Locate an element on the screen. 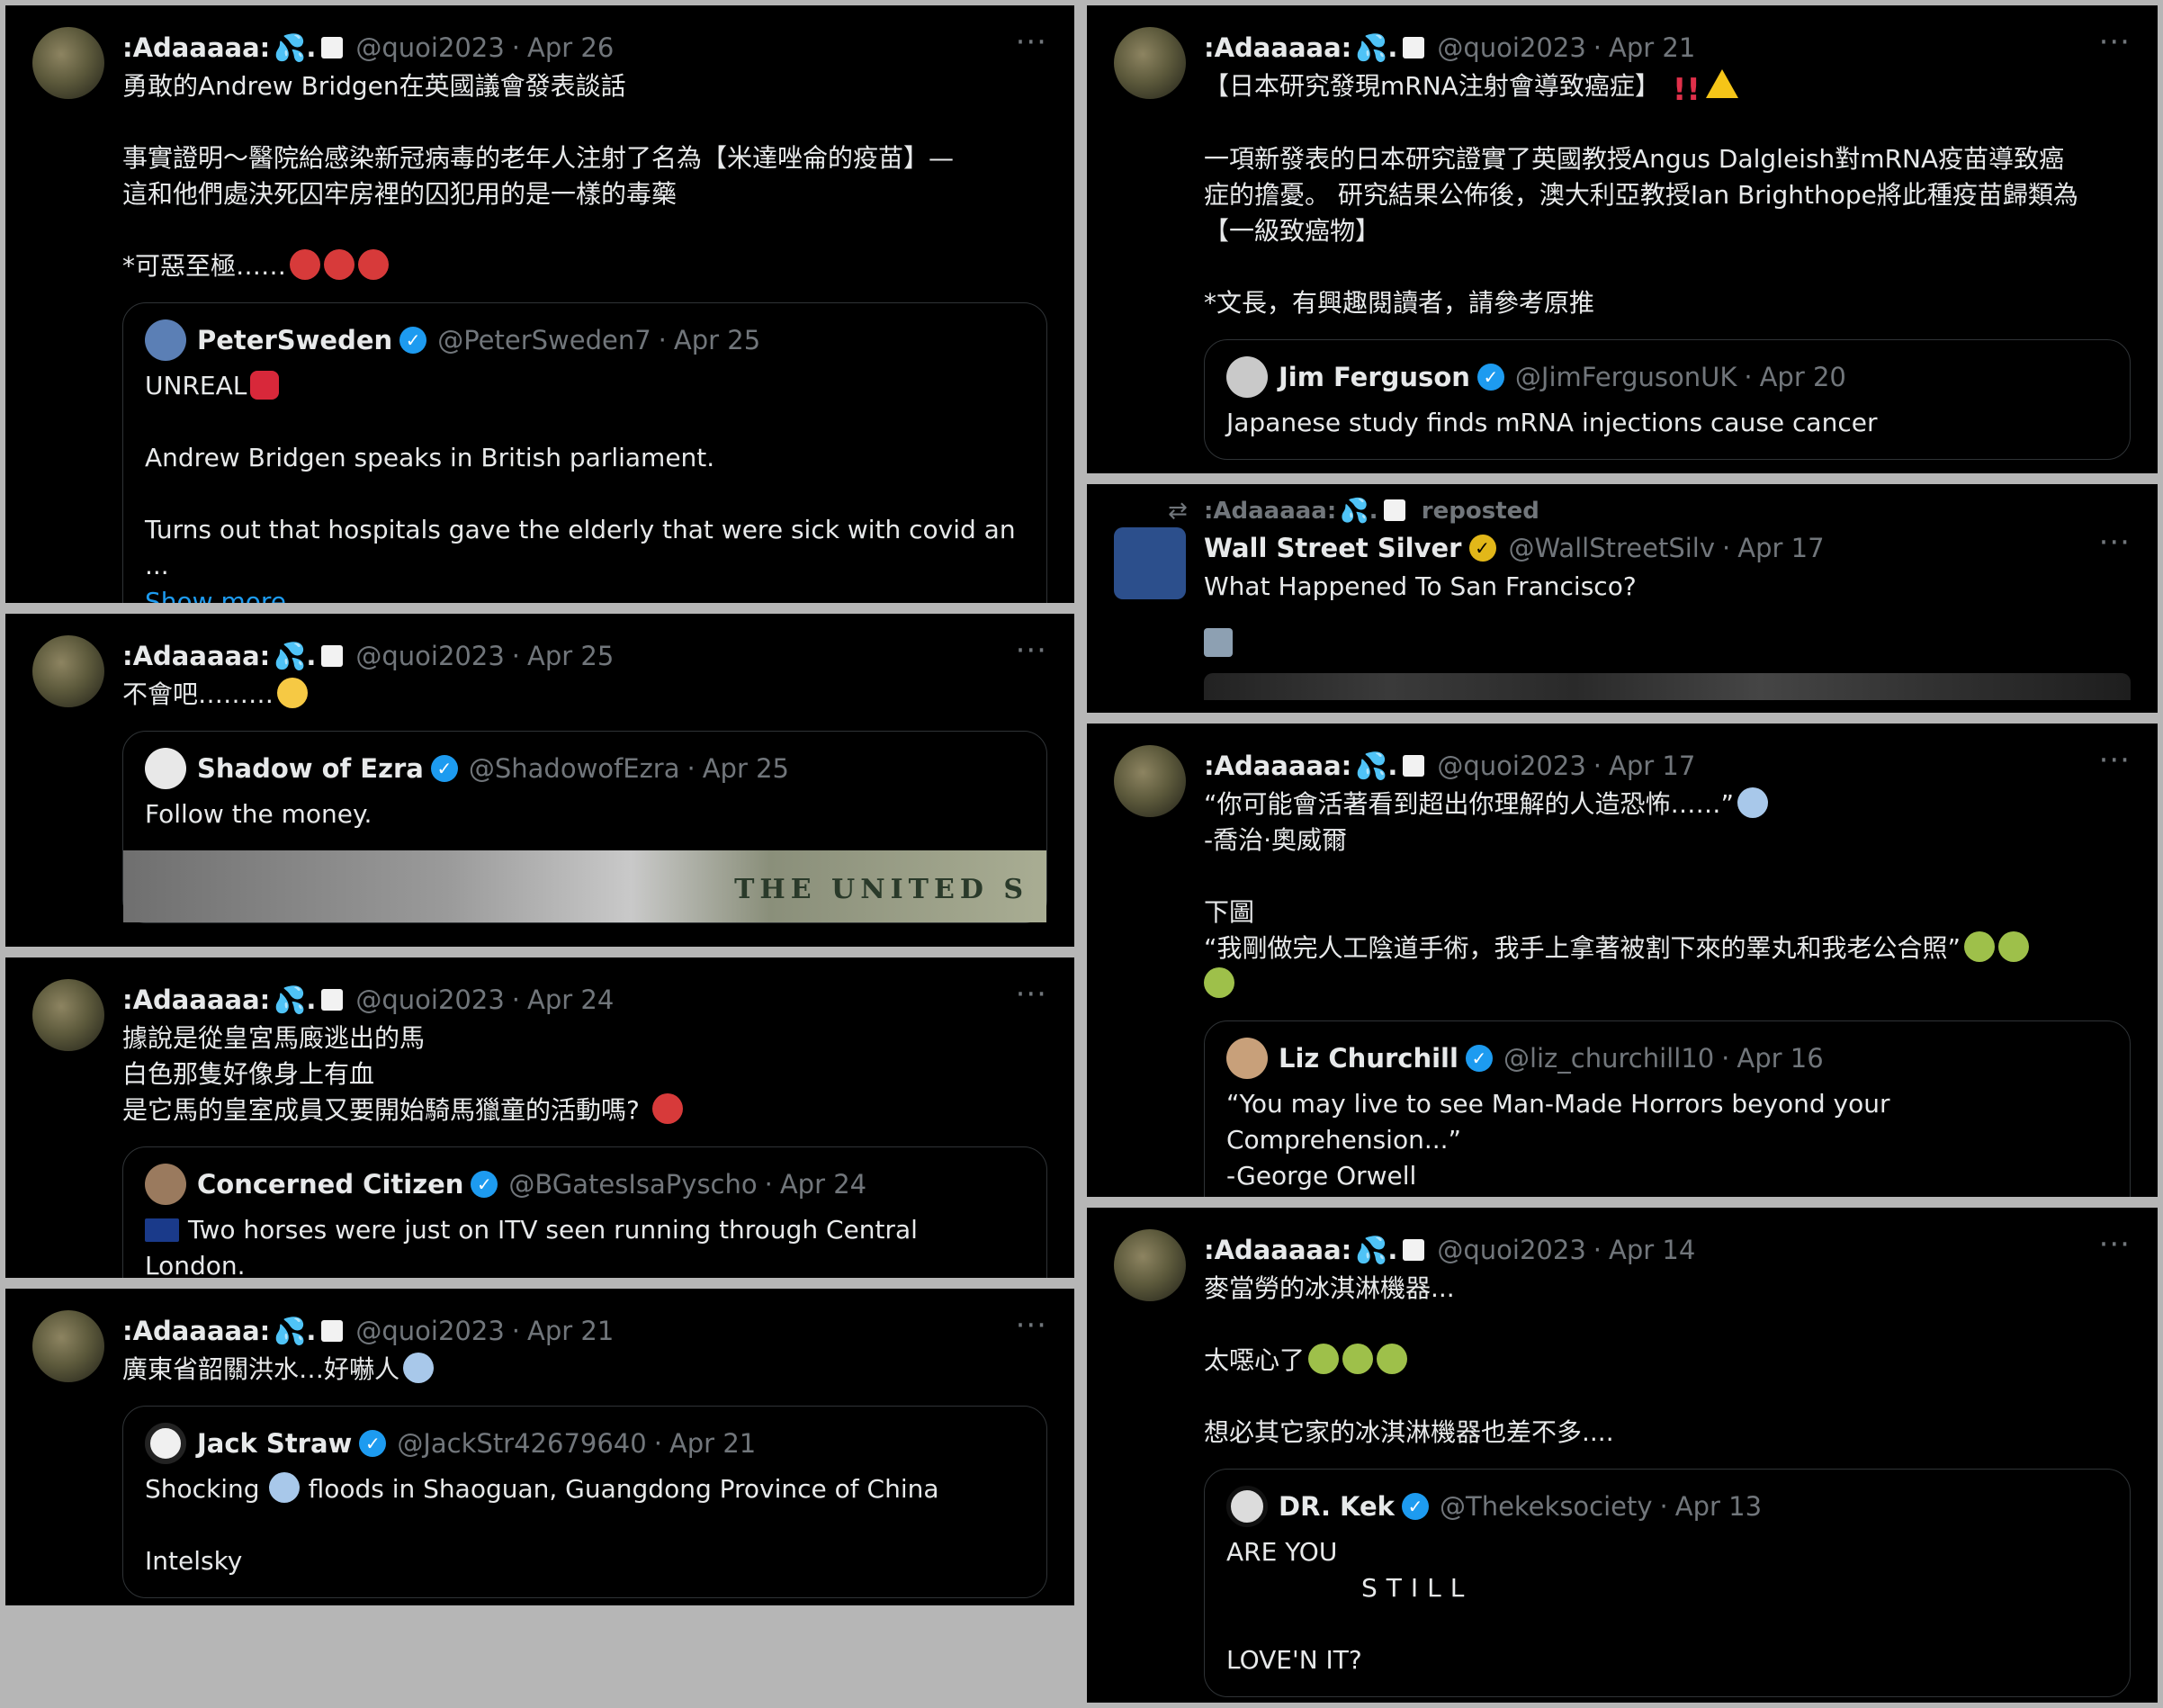  tweet-meta: :Adaaaaa: 💦. @quoi2023 · Apr 24 is located at coordinates (584, 999).